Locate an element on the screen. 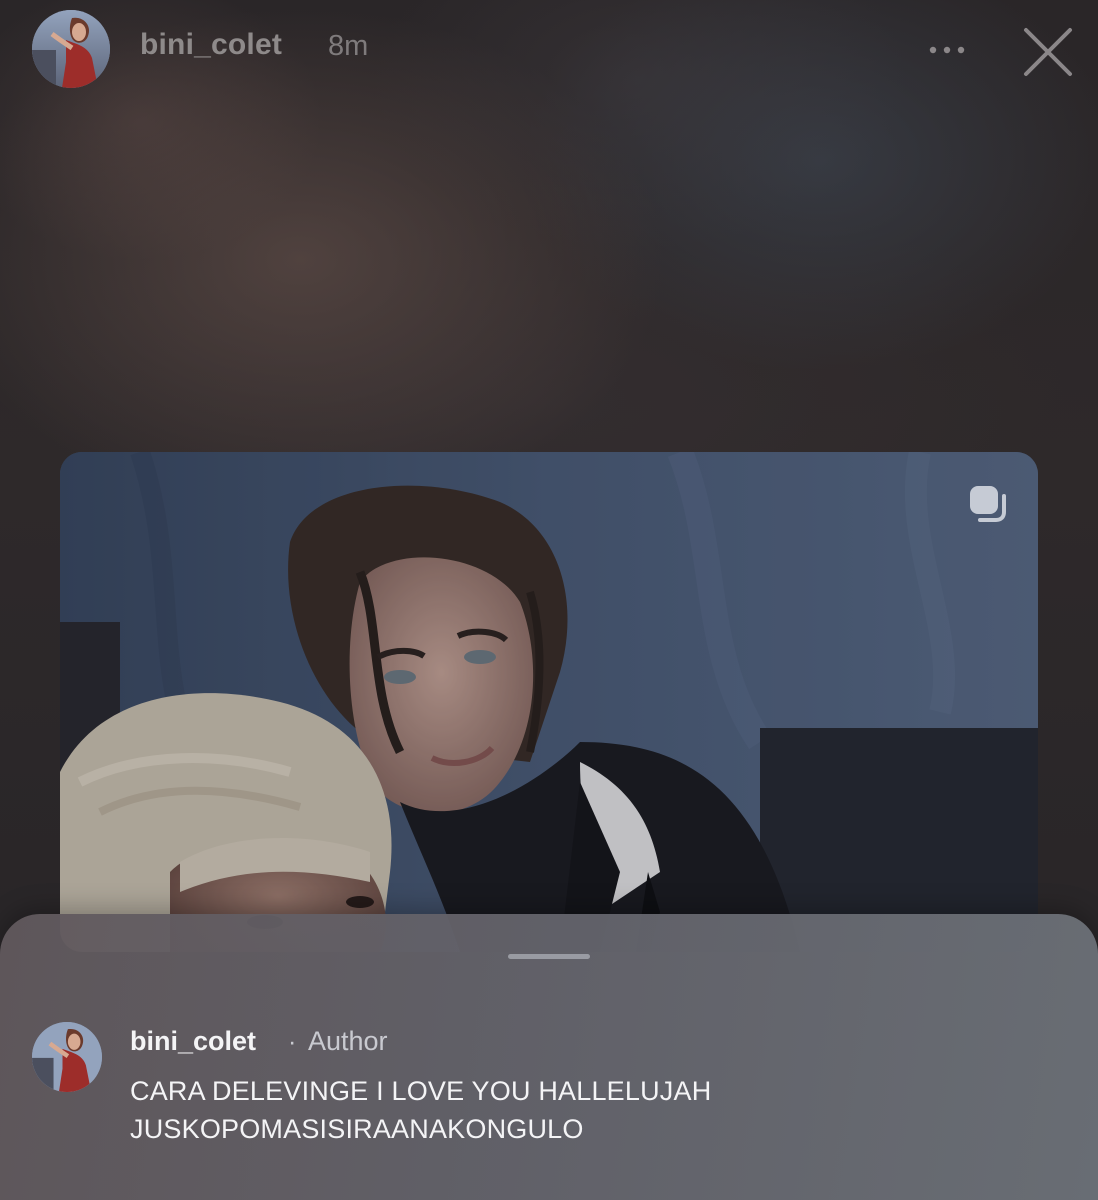 This screenshot has width=1098, height=1200. close-icon is located at coordinates (1048, 52).